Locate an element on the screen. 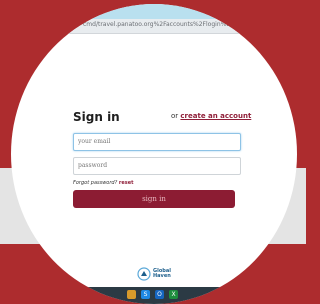 This screenshot has height=304, width=320. email-field is located at coordinates (157, 142).